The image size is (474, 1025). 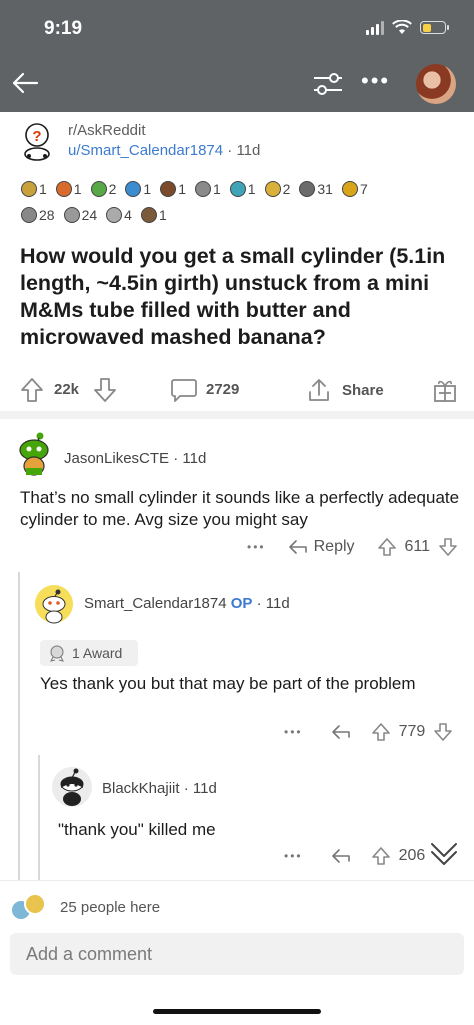 What do you see at coordinates (237, 84) in the screenshot?
I see `top-nav: •••` at bounding box center [237, 84].